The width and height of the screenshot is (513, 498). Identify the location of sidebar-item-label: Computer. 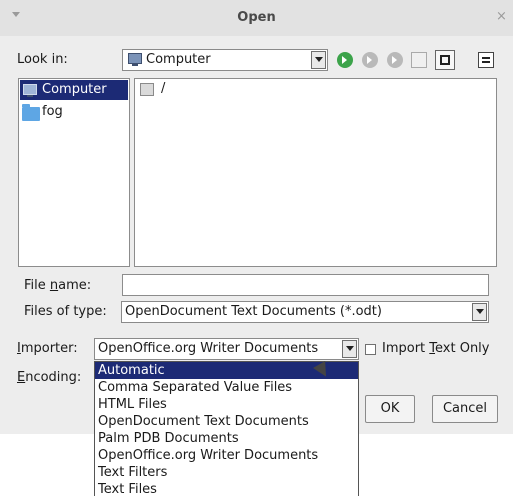
(74, 89).